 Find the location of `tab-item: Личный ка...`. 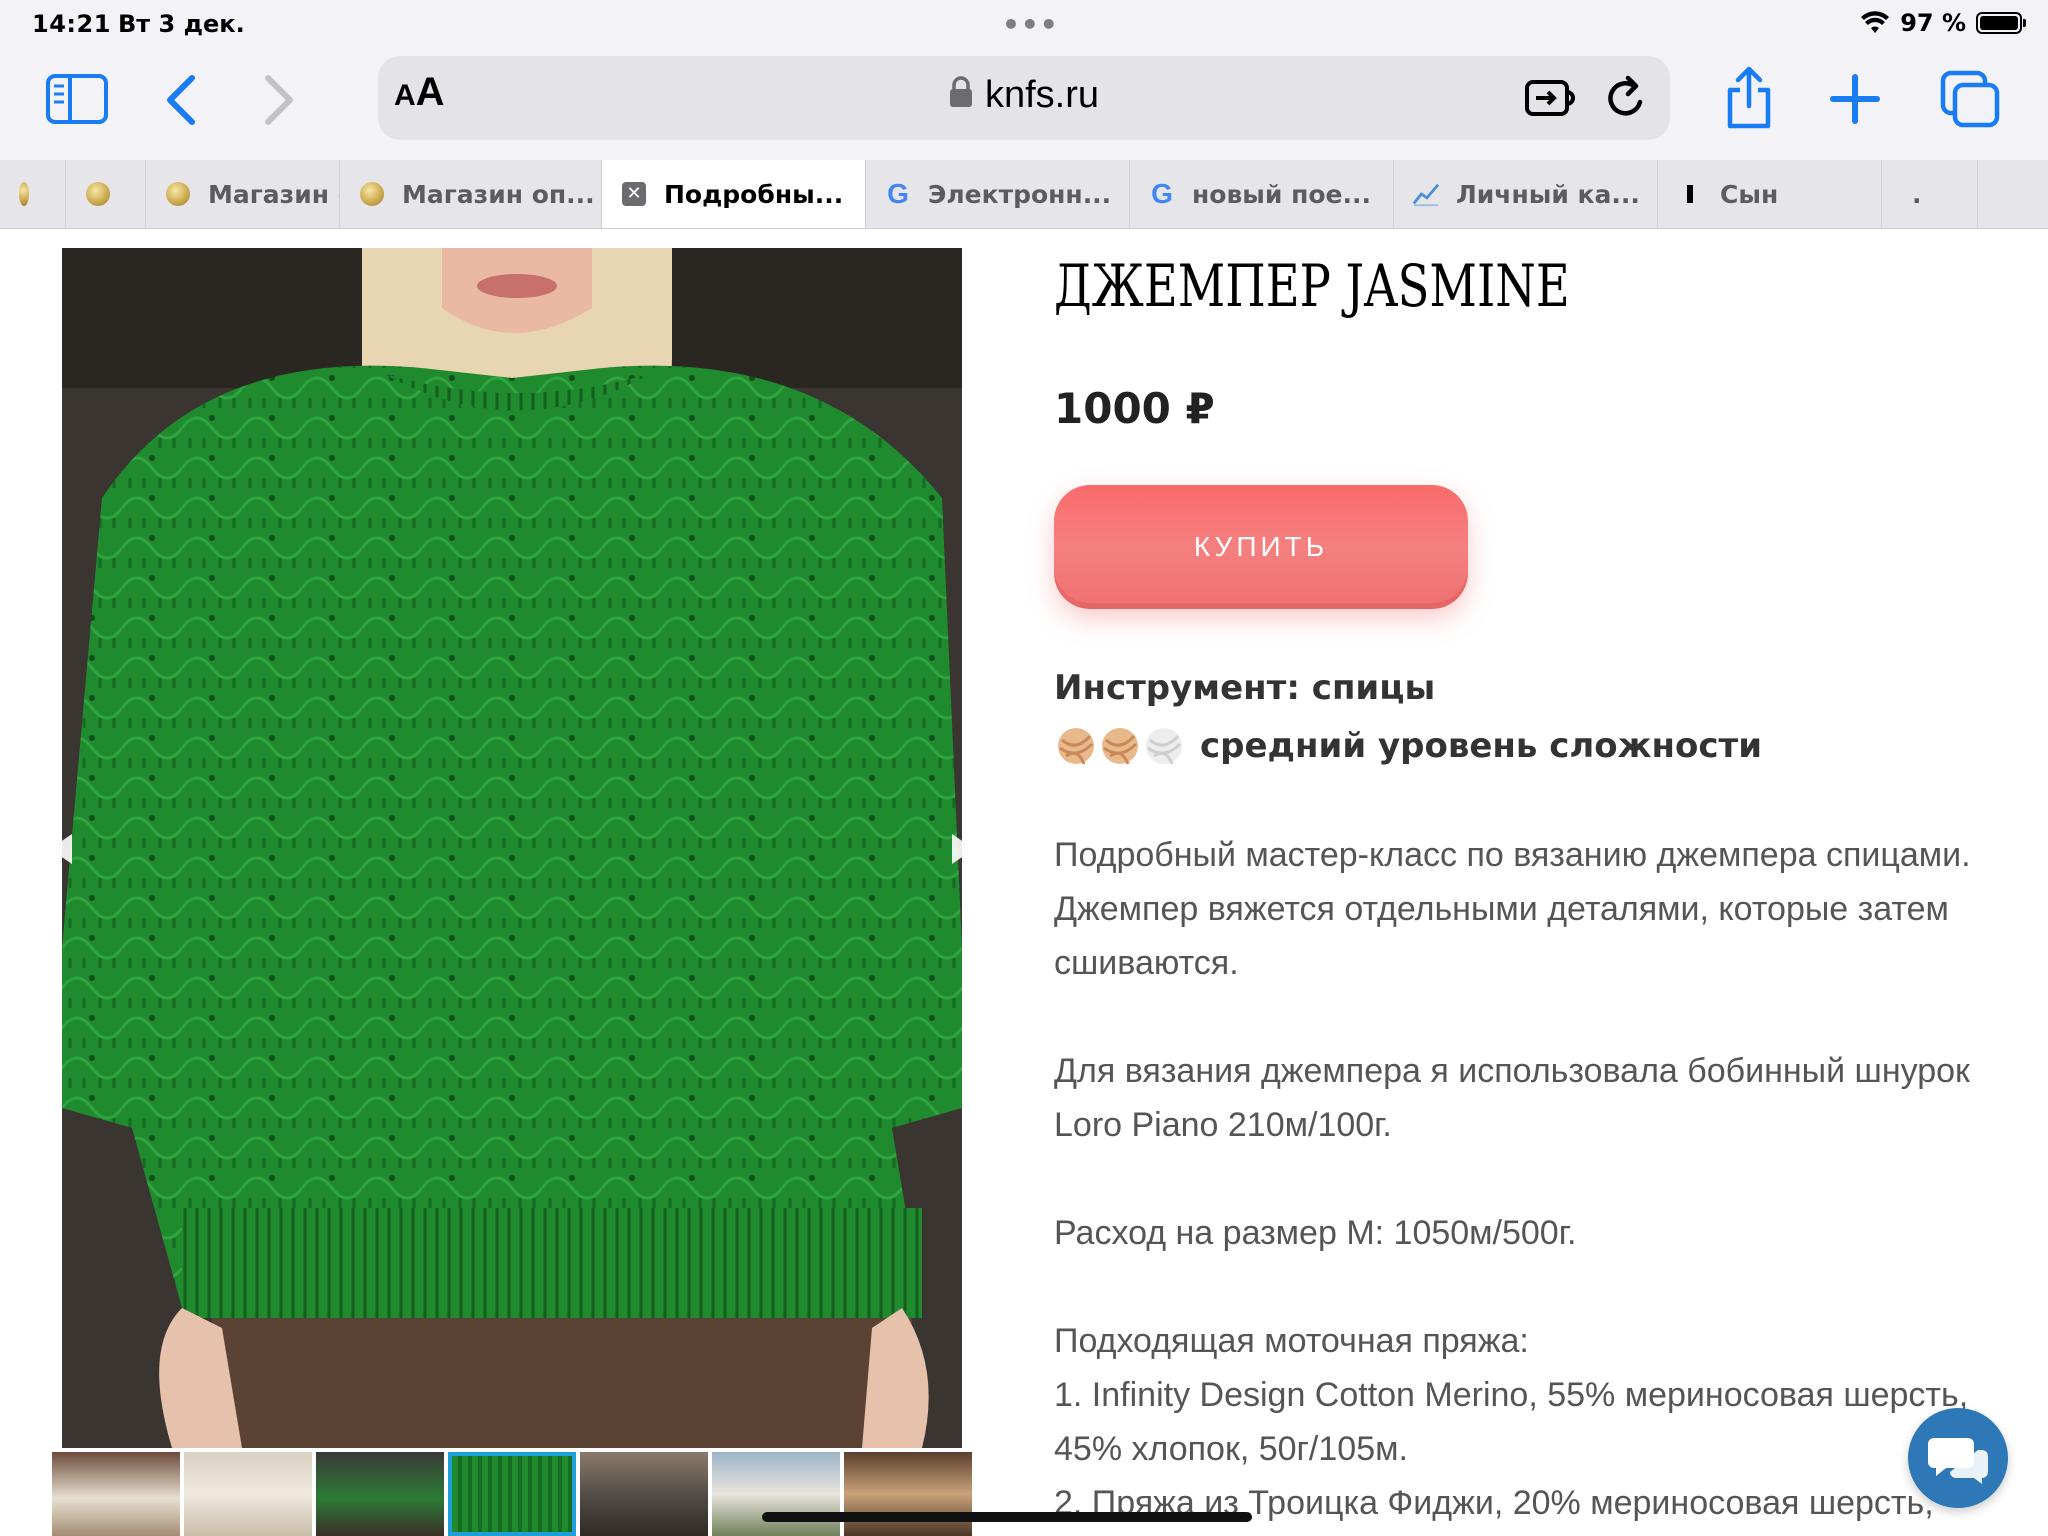

tab-item: Личный ка... is located at coordinates (1526, 194).